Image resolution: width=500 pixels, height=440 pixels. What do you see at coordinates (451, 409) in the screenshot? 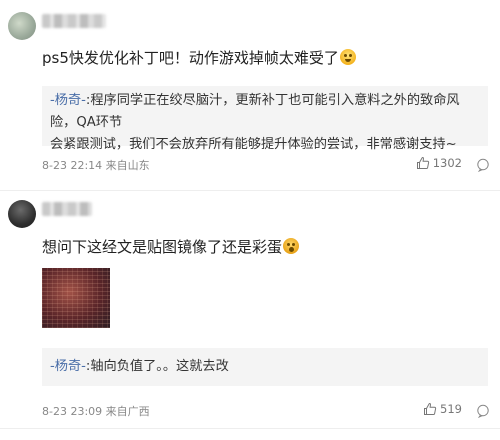
I see `like-count: 519` at bounding box center [451, 409].